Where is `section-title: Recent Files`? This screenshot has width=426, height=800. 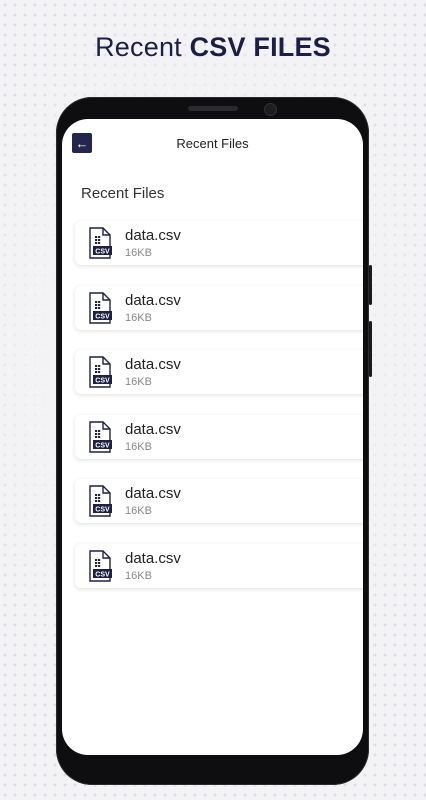 section-title: Recent Files is located at coordinates (123, 193).